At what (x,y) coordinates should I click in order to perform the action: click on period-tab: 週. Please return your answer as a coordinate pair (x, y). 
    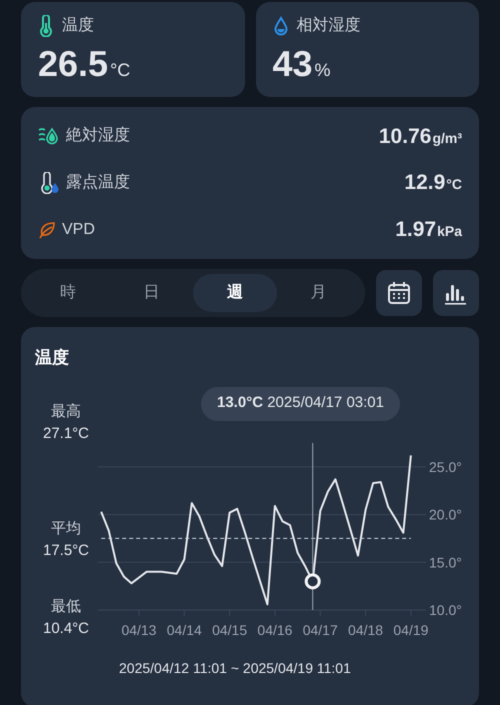
    Looking at the image, I should click on (234, 293).